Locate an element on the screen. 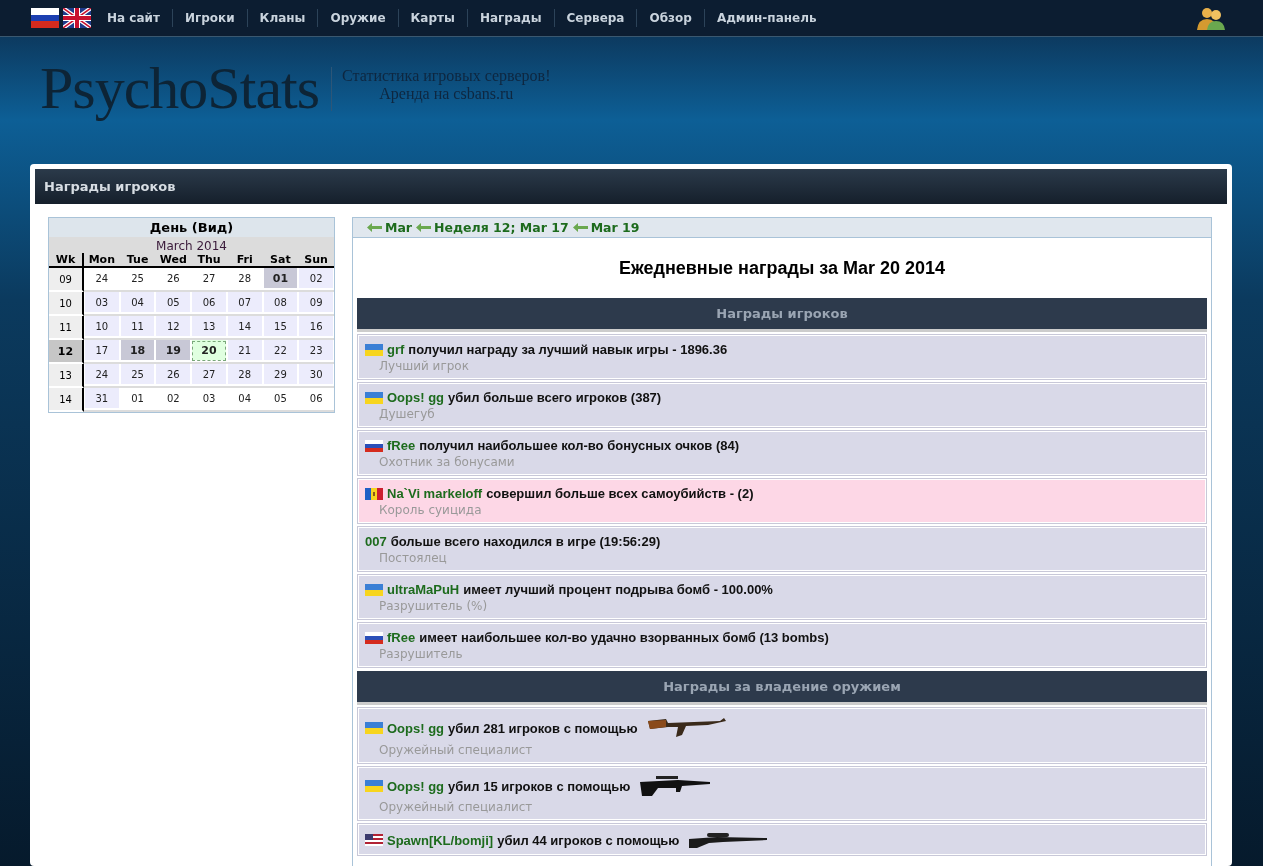 Image resolution: width=1263 pixels, height=866 pixels. page-heading: Ежедневные награды за Mar 20 2014 is located at coordinates (782, 268).